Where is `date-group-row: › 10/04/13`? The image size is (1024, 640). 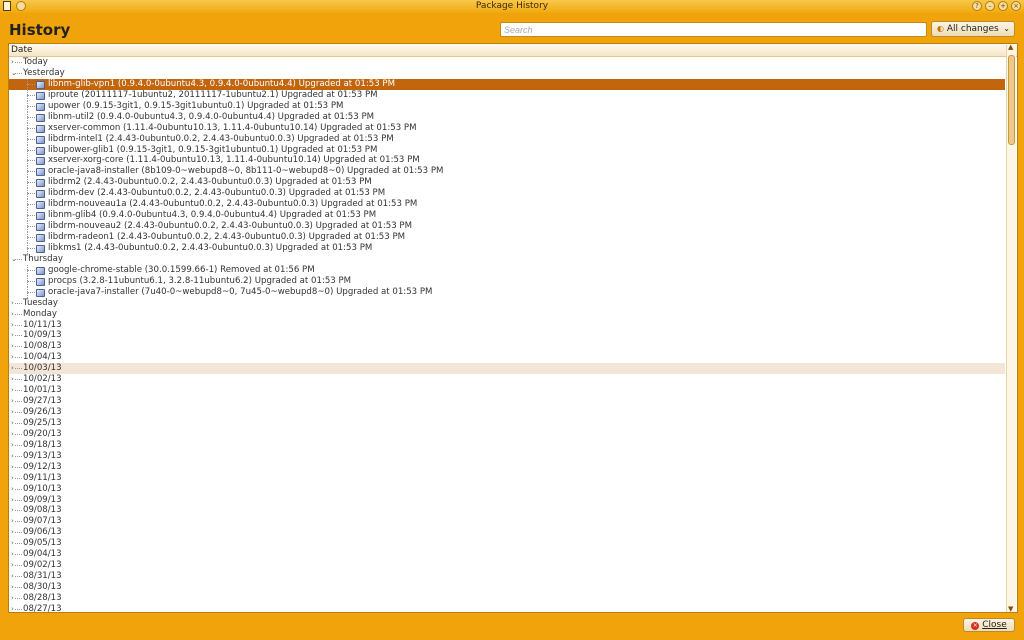
date-group-row: › 10/04/13 is located at coordinates (507, 357).